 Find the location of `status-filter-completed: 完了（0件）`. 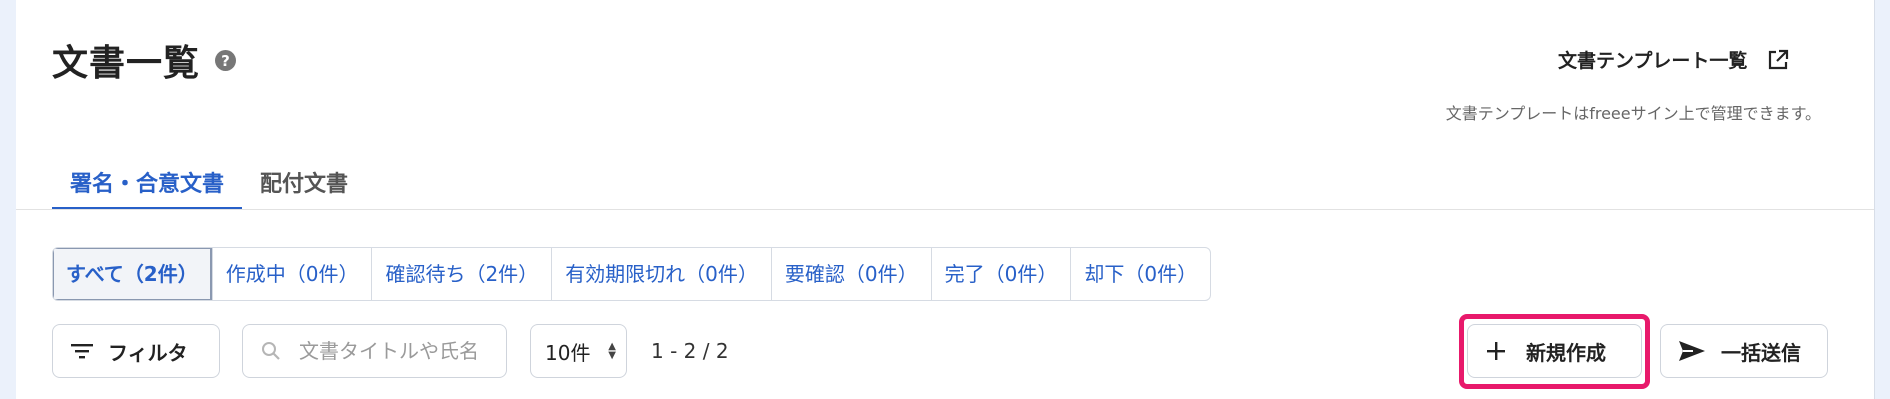

status-filter-completed: 完了（0件） is located at coordinates (1000, 274).